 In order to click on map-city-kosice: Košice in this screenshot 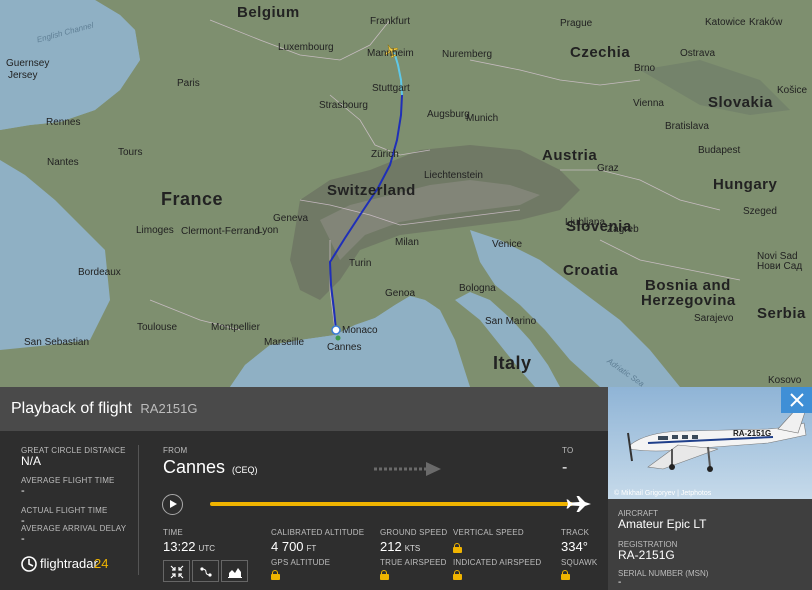, I will do `click(792, 90)`.